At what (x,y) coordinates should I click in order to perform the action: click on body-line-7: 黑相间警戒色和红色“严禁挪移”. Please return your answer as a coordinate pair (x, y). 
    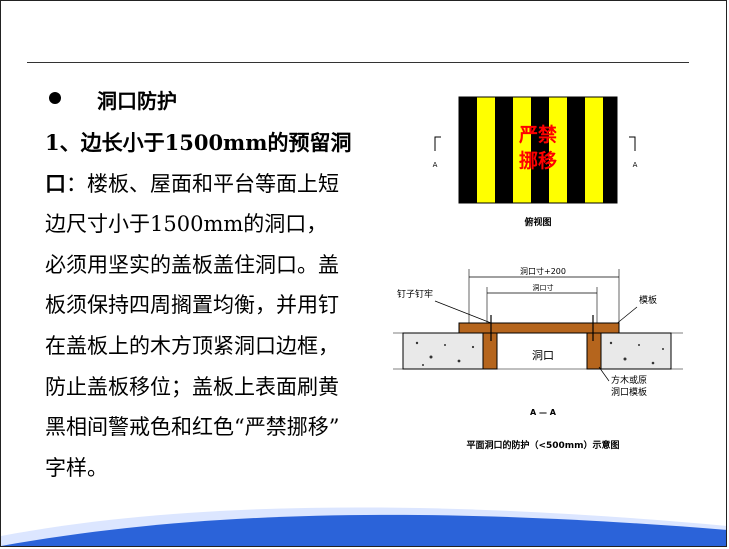
    Looking at the image, I should click on (192, 427).